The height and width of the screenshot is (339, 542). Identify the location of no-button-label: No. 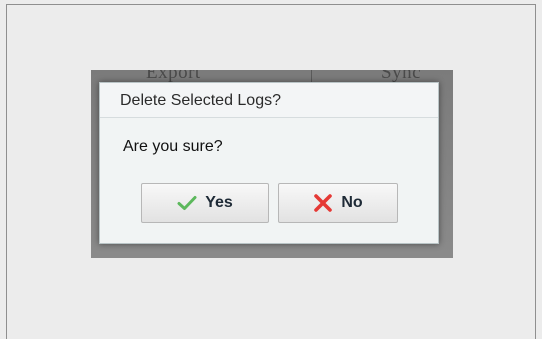
(352, 202).